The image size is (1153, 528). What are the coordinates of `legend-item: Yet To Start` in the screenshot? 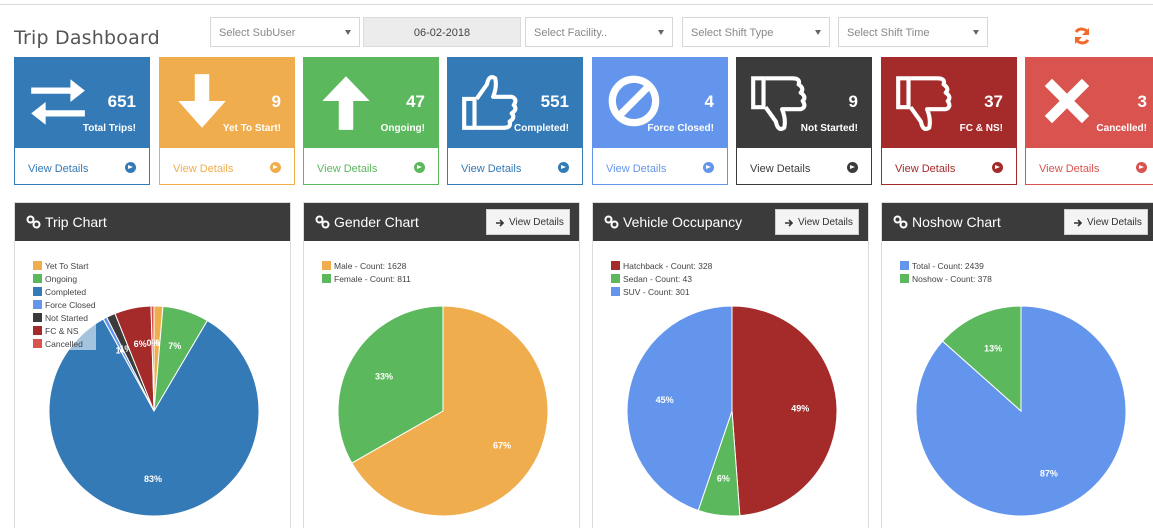 It's located at (64, 265).